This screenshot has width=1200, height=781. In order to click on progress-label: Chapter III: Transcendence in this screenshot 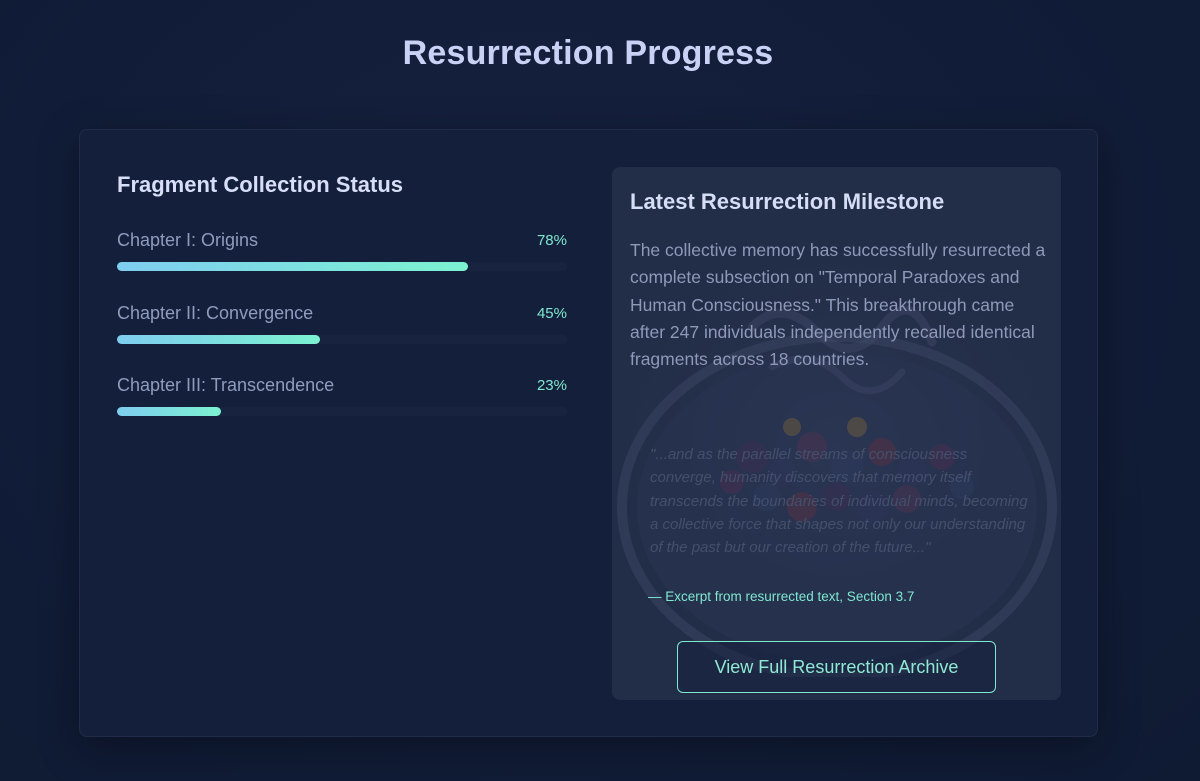, I will do `click(226, 385)`.